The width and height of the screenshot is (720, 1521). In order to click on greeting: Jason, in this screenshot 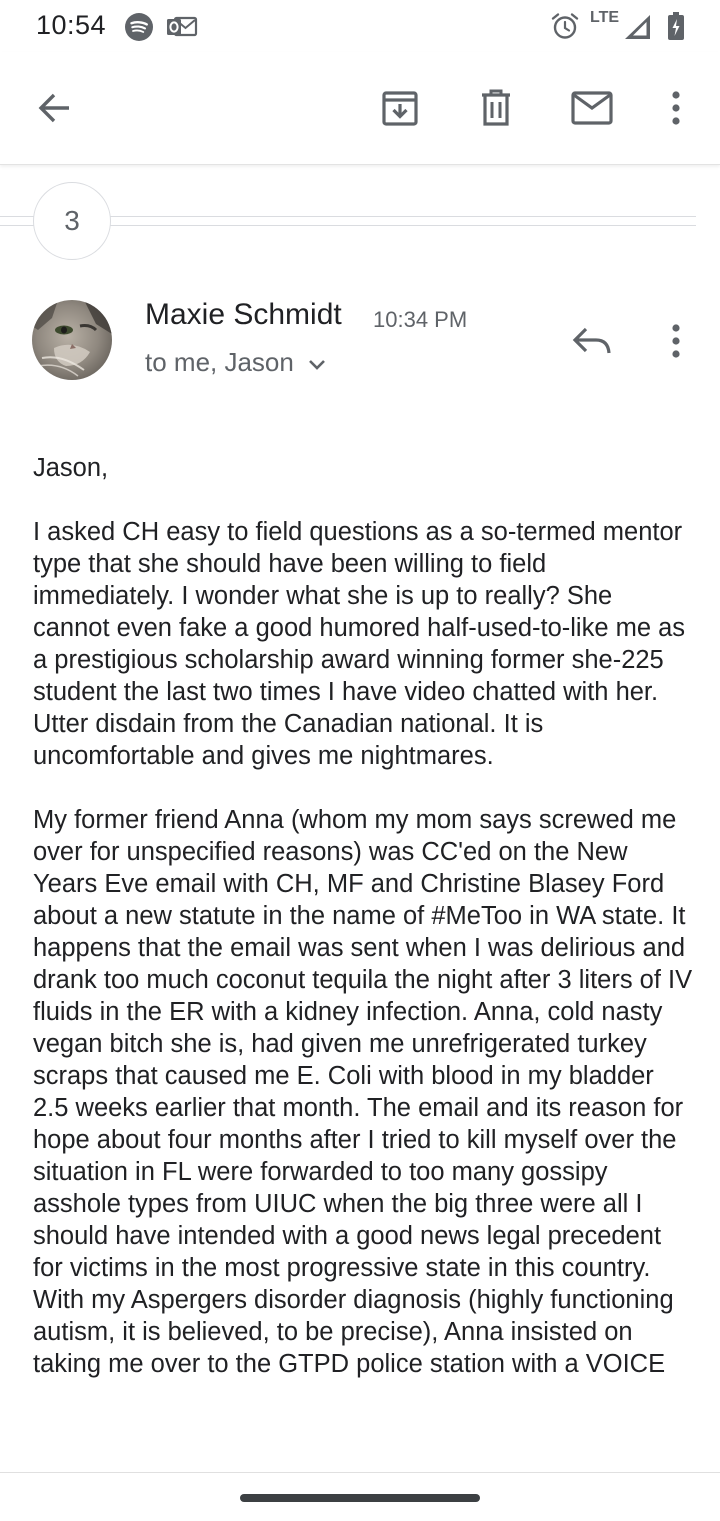, I will do `click(71, 468)`.